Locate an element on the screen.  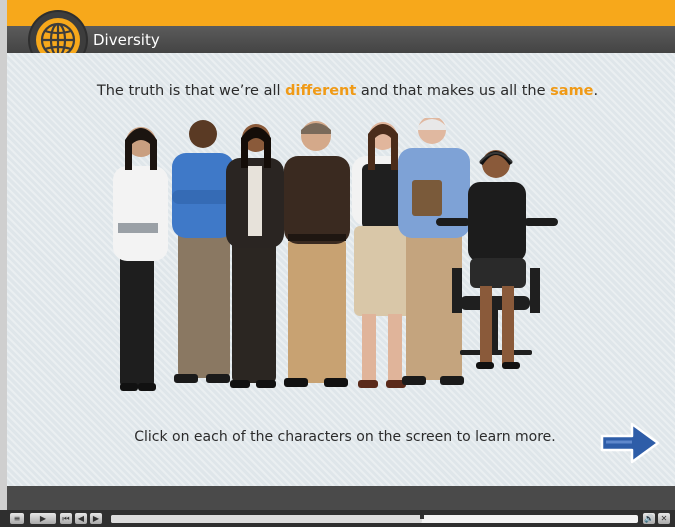
play-icon: ▶ is located at coordinates (43, 518).